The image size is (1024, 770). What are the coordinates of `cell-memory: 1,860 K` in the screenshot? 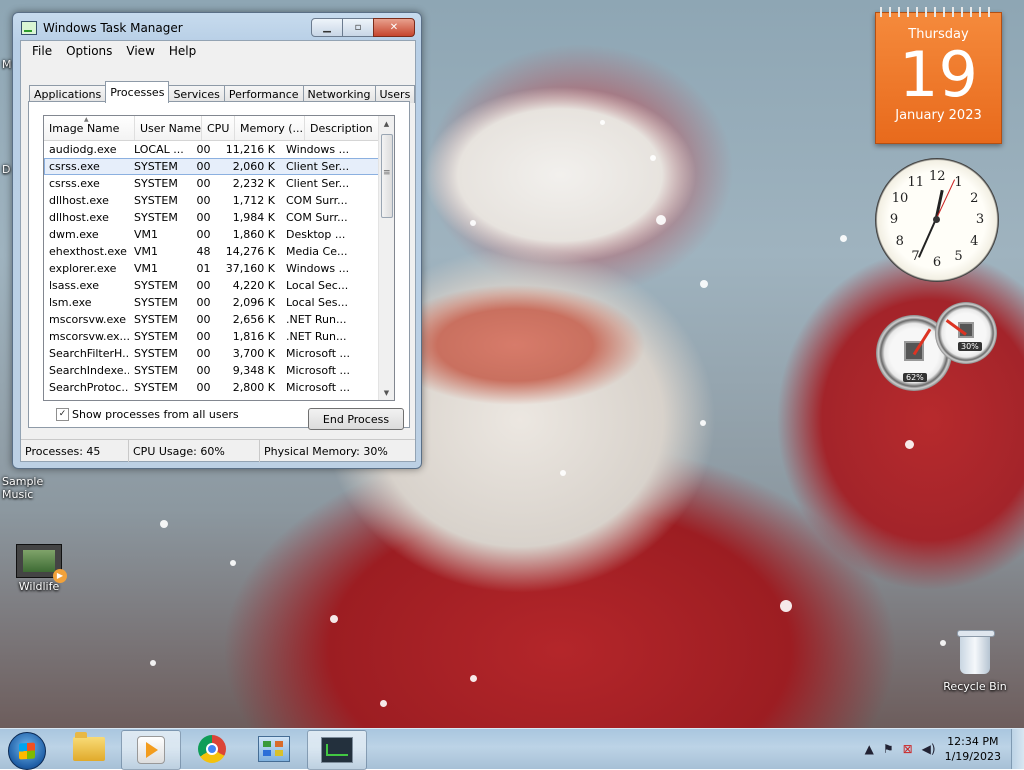 It's located at (253, 234).